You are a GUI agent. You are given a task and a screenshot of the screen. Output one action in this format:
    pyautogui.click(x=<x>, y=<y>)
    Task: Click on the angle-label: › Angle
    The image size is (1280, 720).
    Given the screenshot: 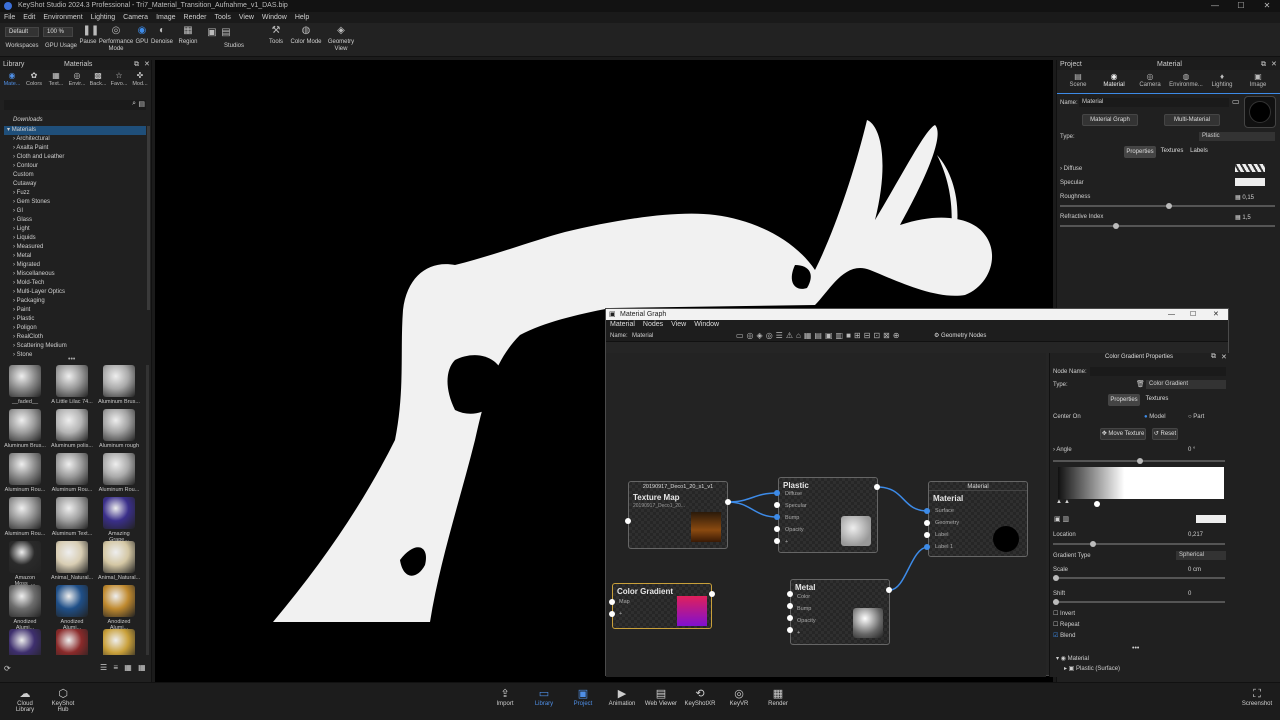 What is the action you would take?
    pyautogui.click(x=1062, y=450)
    